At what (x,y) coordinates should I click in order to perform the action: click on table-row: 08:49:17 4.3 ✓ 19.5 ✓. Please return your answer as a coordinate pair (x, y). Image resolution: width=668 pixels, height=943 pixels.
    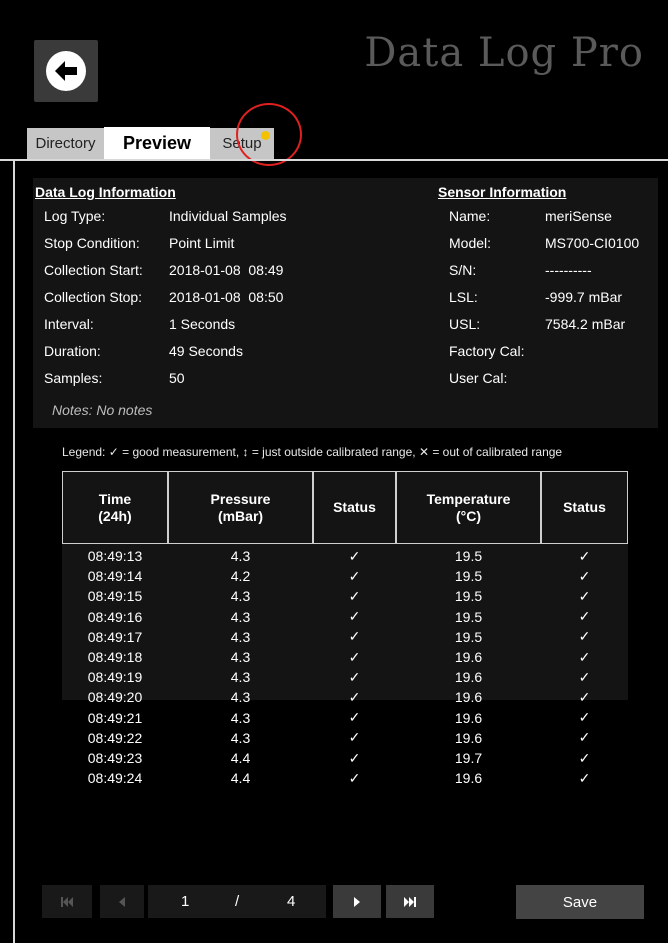
    Looking at the image, I should click on (345, 637).